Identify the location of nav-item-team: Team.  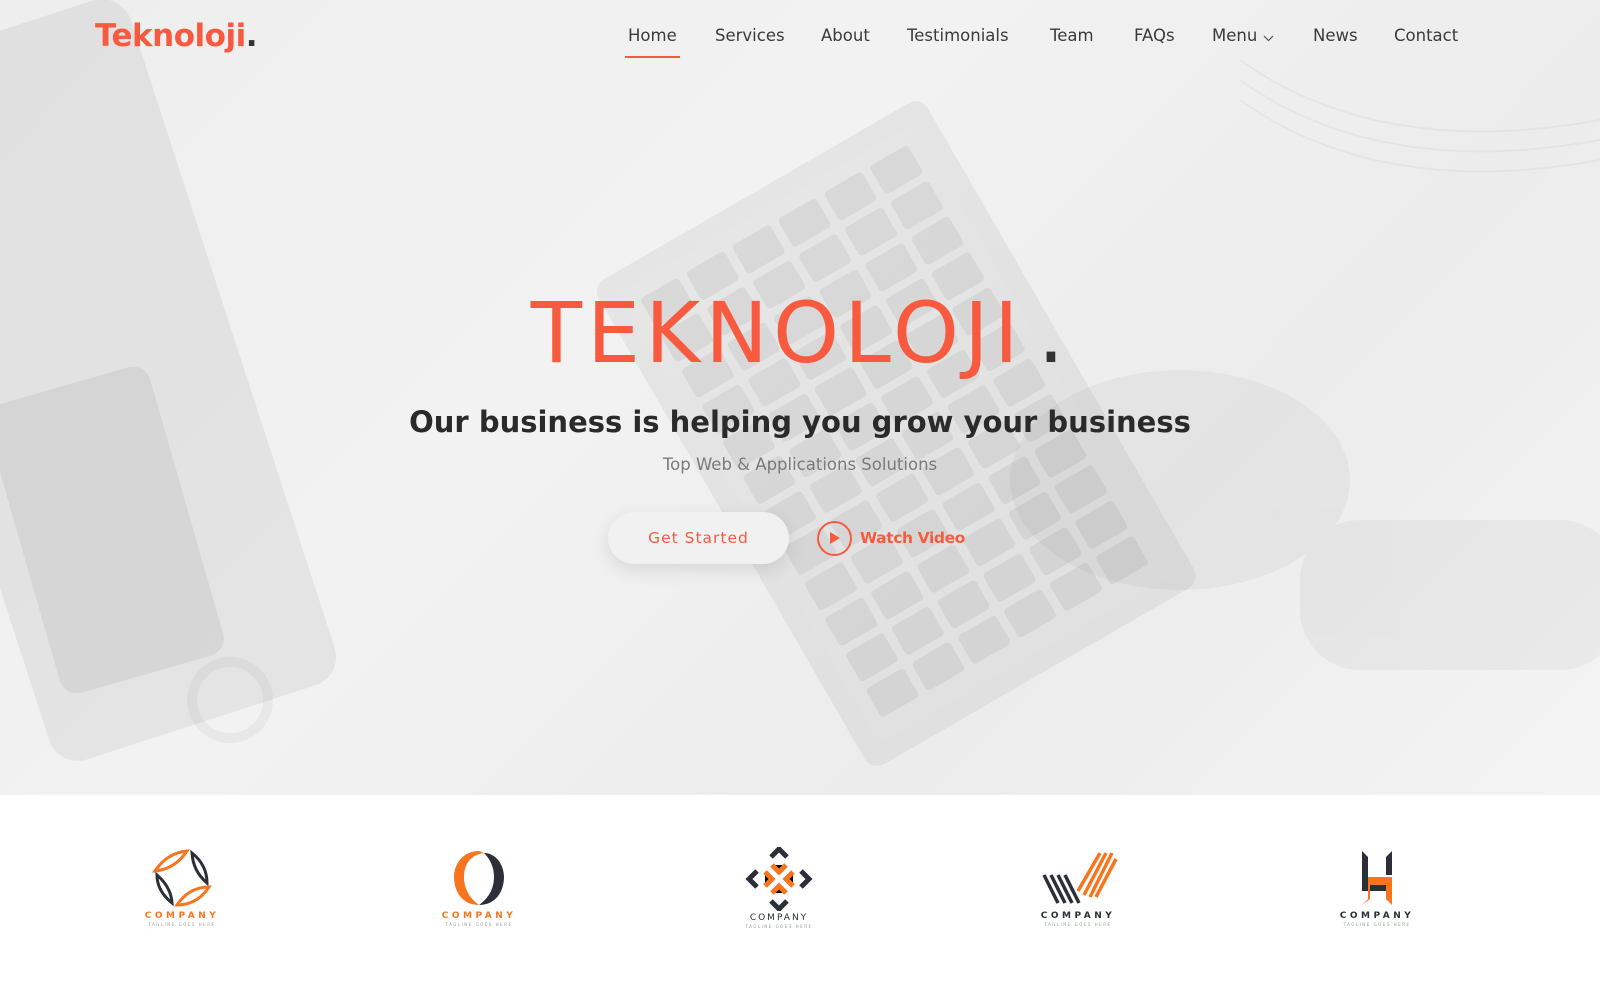
(1072, 35).